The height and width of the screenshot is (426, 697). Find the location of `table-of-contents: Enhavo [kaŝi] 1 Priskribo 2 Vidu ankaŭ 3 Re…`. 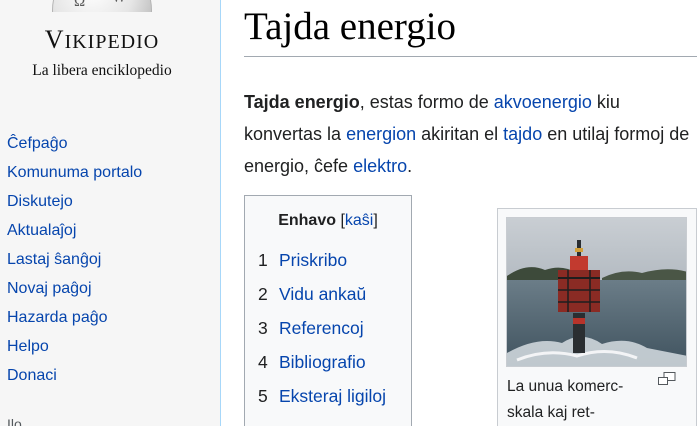

table-of-contents: Enhavo [kaŝi] 1 Priskribo 2 Vidu ankaŭ 3 Re… is located at coordinates (328, 310).